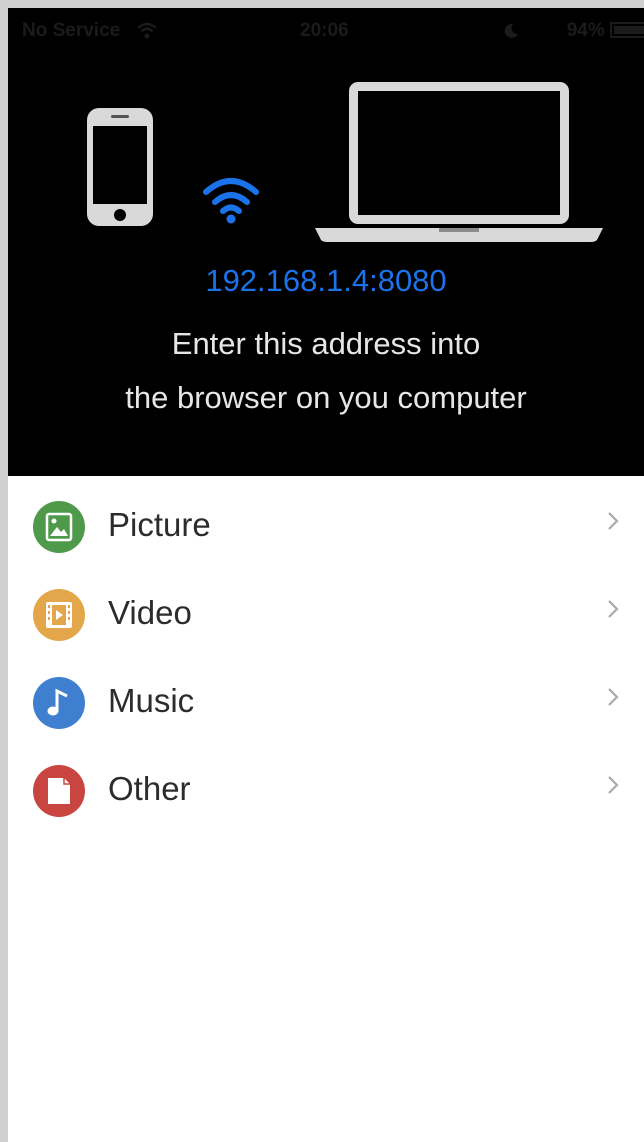  Describe the element at coordinates (59, 703) in the screenshot. I see `music-note-icon` at that location.